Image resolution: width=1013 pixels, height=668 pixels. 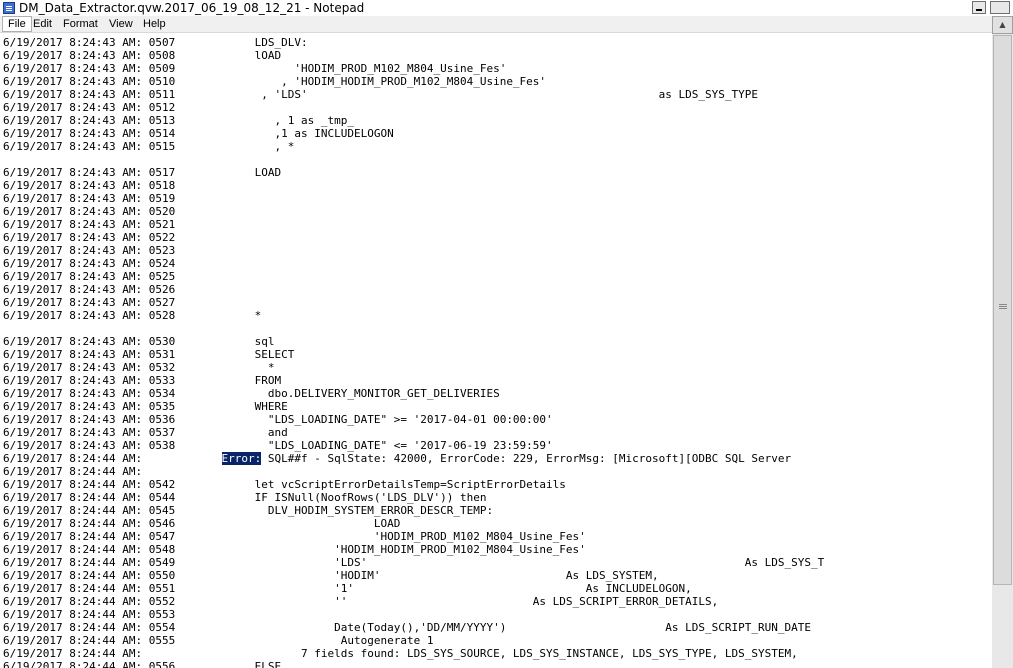 What do you see at coordinates (9, 8) in the screenshot?
I see `notepad-icon` at bounding box center [9, 8].